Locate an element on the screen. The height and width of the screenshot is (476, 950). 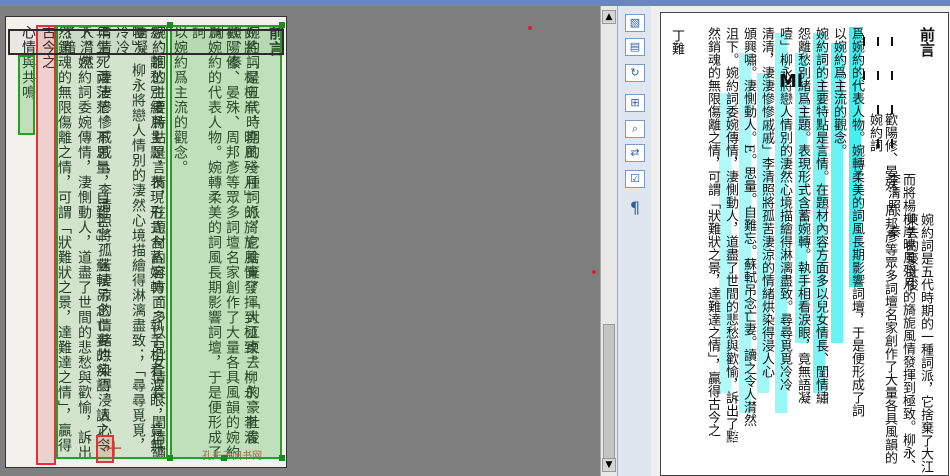
doc-line: 以婉約爲主流的觀念。 is located at coordinates (838, 92).